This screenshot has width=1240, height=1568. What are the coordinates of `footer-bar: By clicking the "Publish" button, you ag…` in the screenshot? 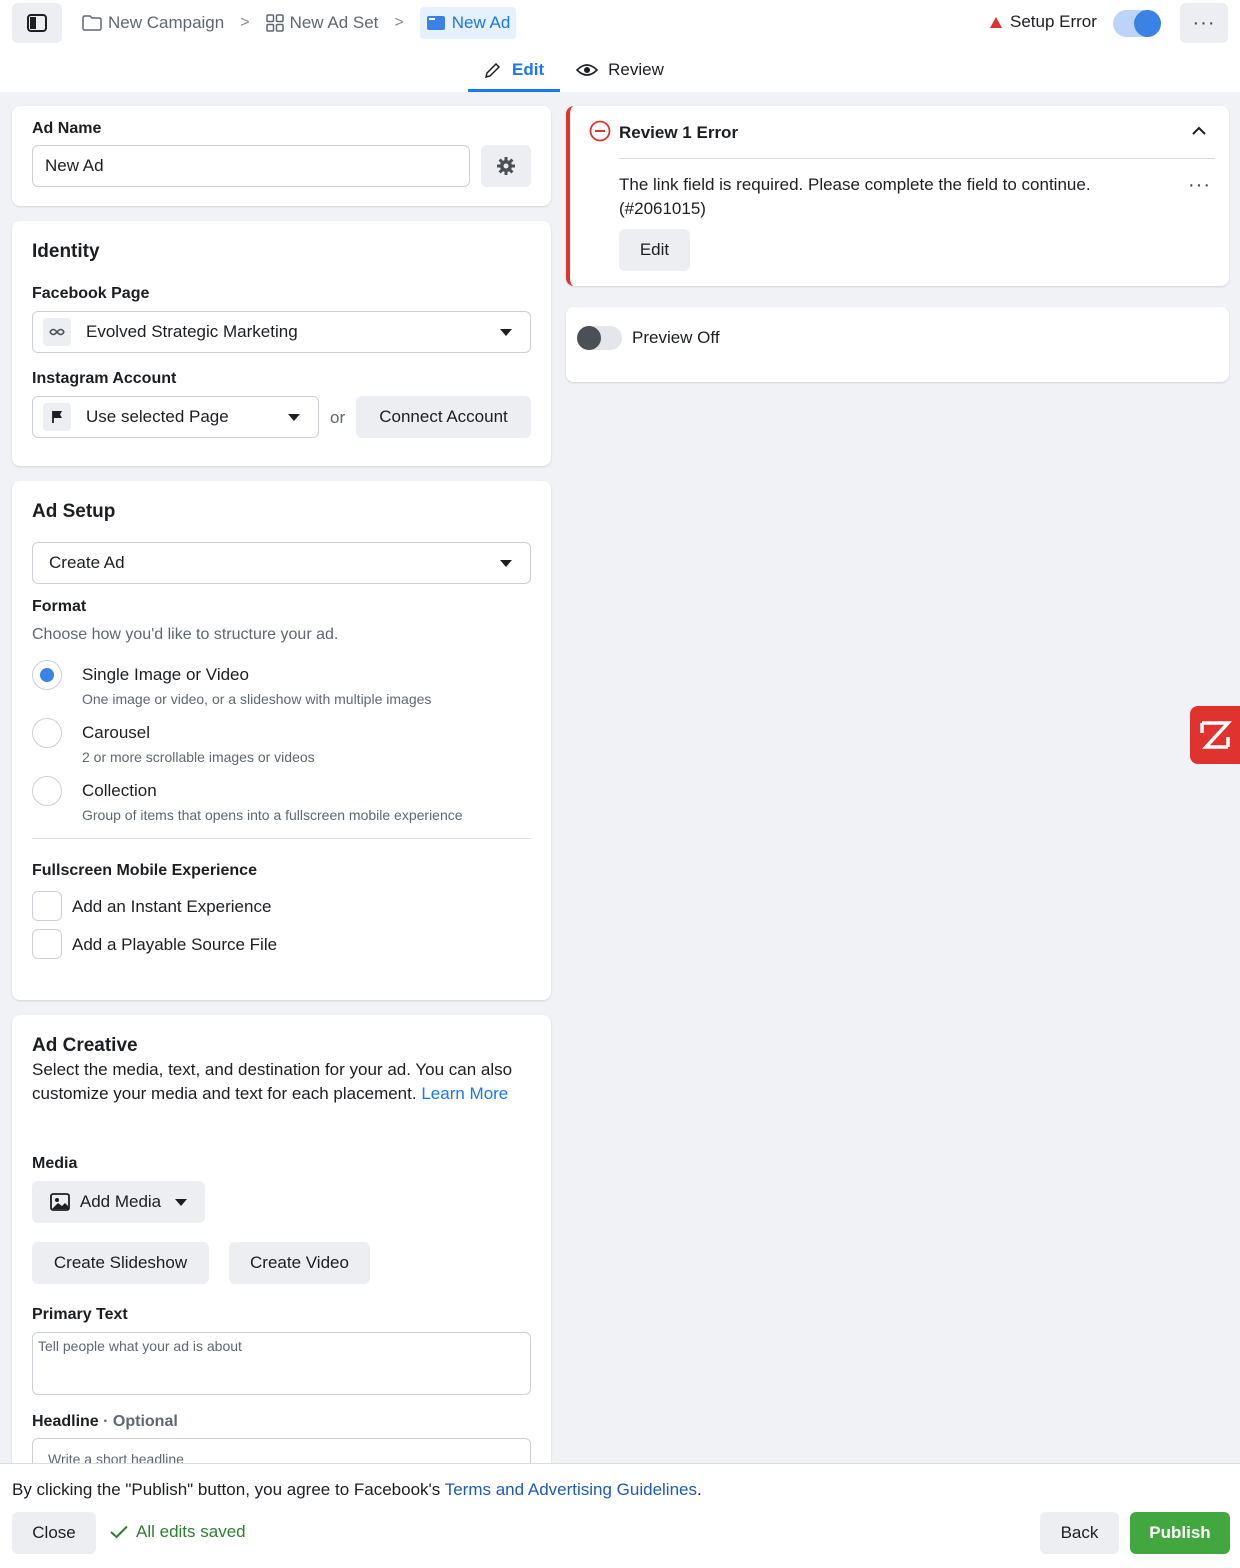 It's located at (620, 1515).